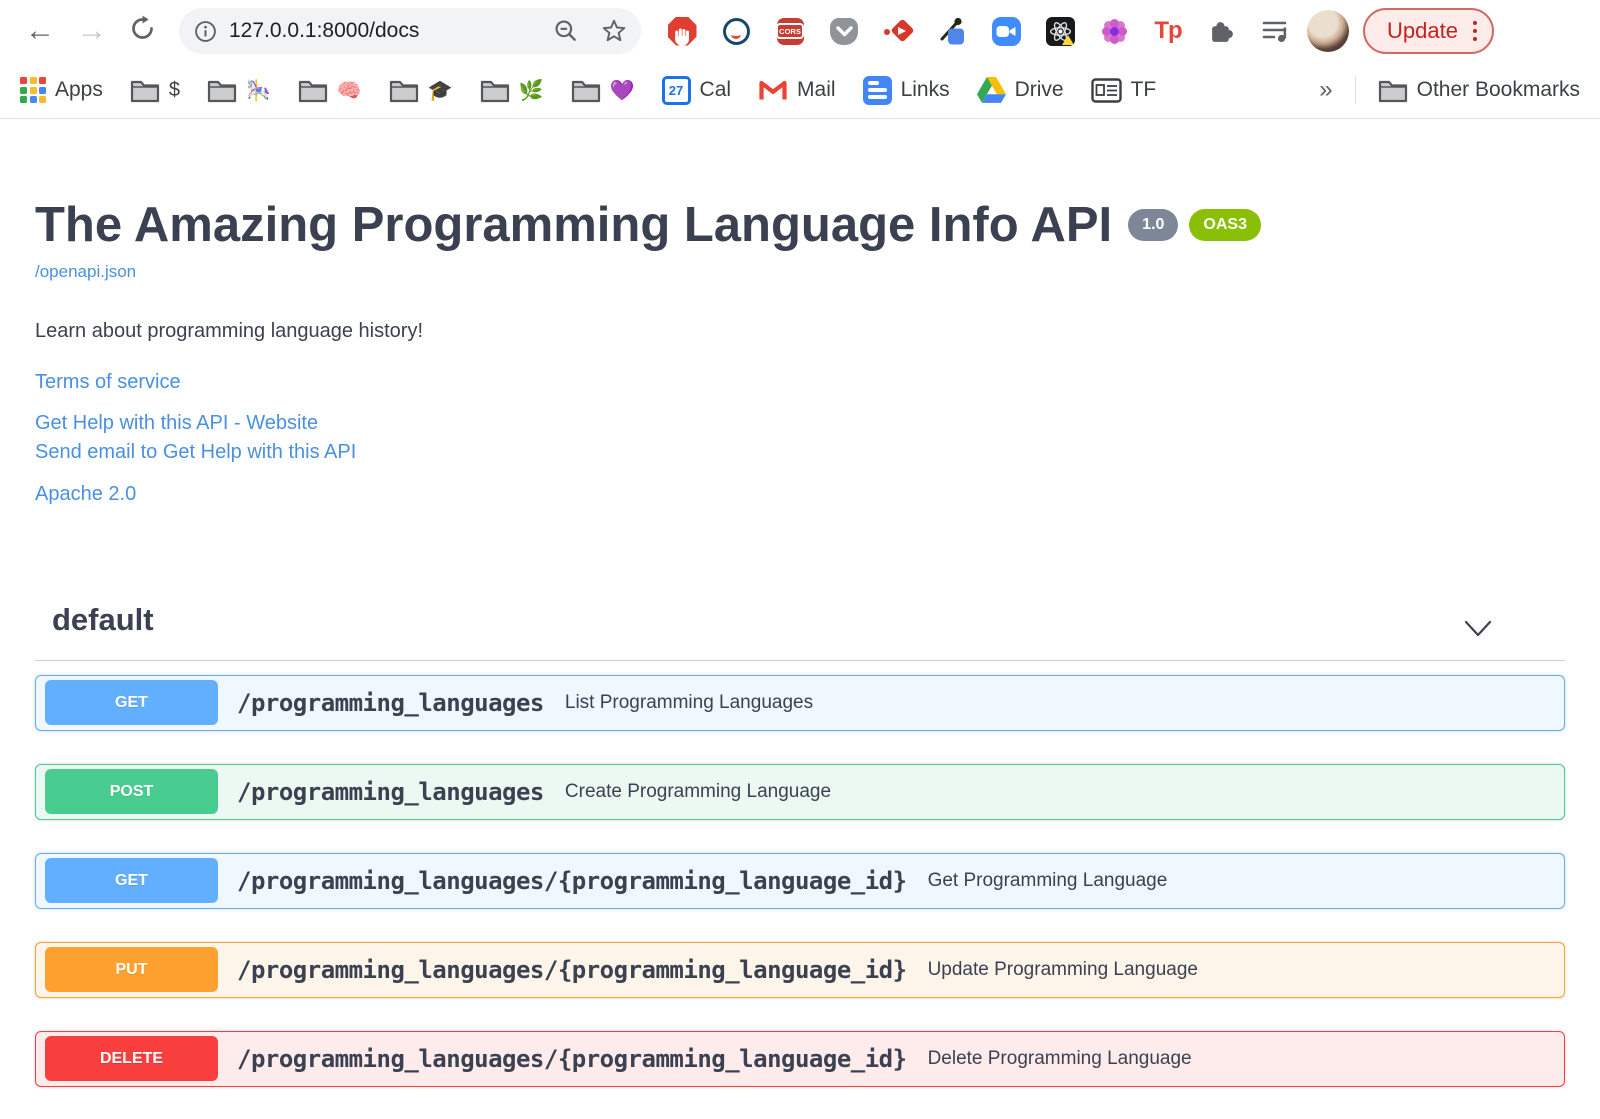 This screenshot has width=1600, height=1119. Describe the element at coordinates (979, 31) in the screenshot. I see `extensions-row: CORS Tp` at that location.